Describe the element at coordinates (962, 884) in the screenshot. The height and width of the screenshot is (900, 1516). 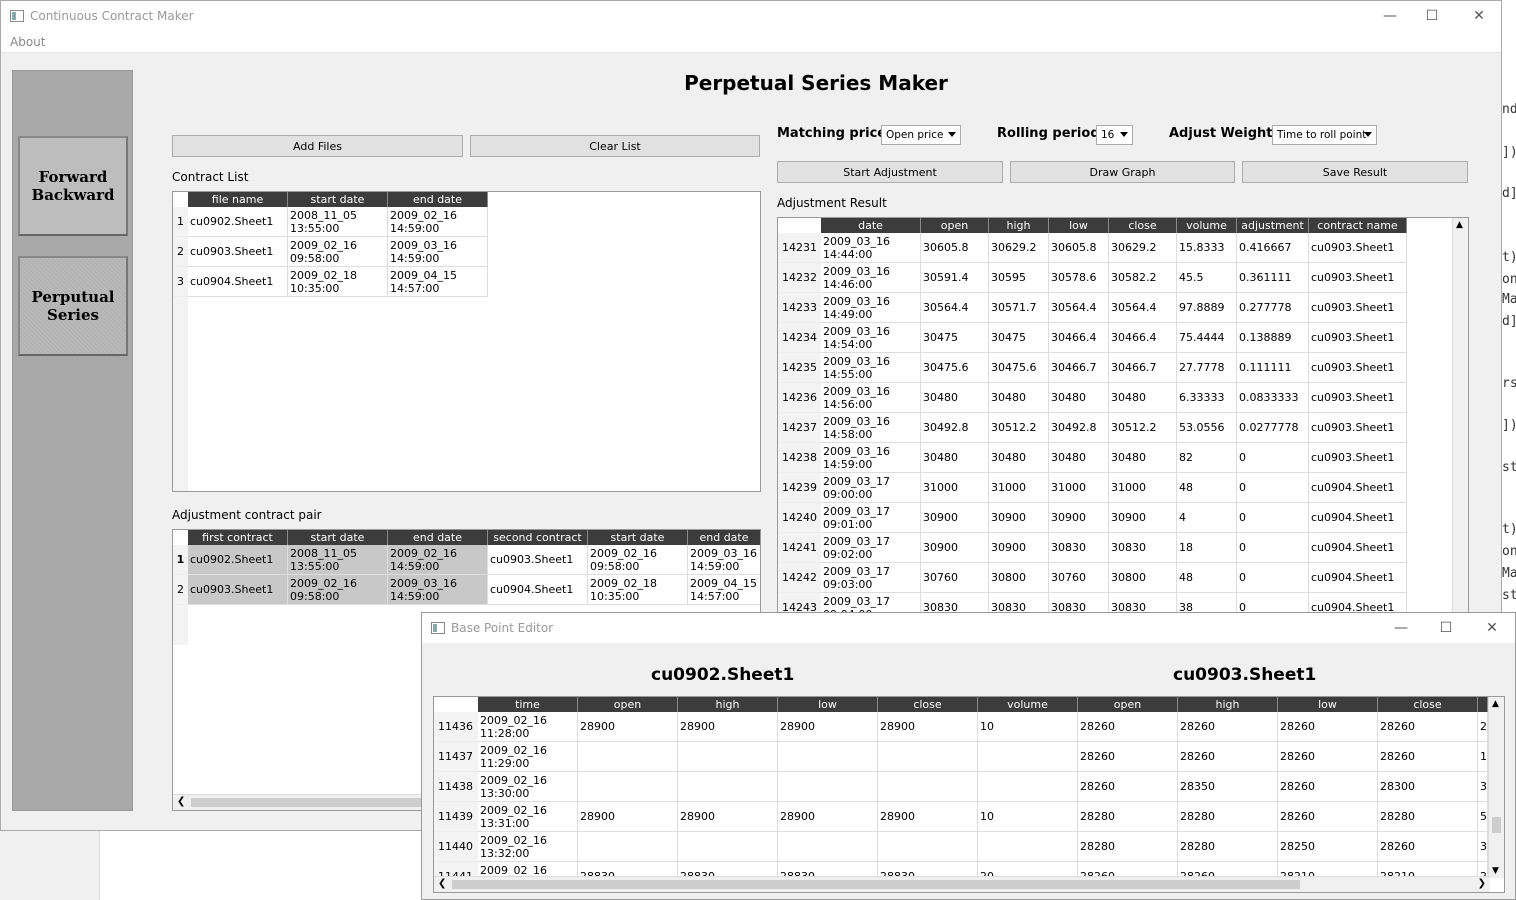
I see `horizontal-scrollbar: ❮ ❯` at that location.